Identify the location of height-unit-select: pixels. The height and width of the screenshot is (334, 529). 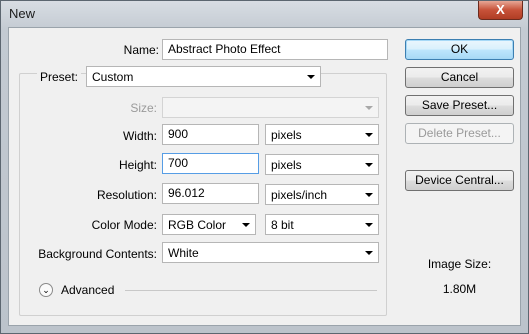
(322, 164).